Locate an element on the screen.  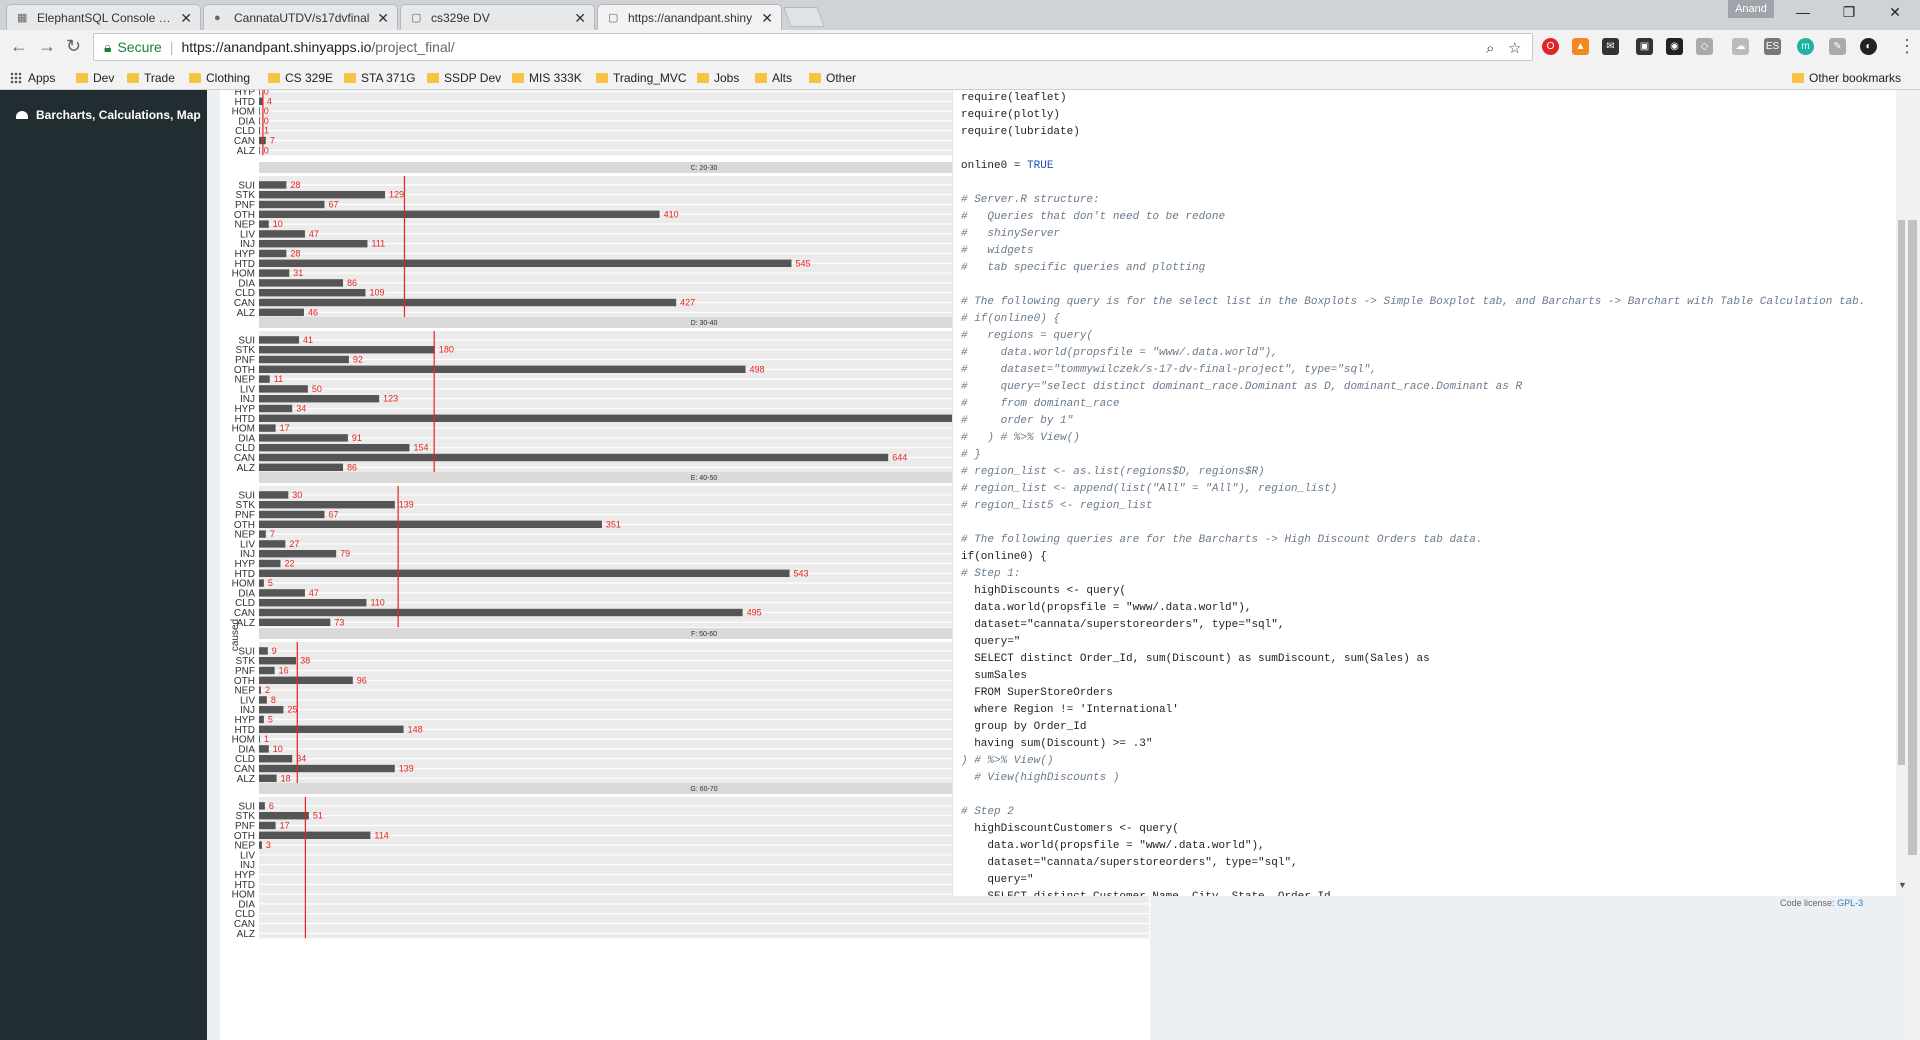
profile-badge: Anand is located at coordinates (1751, 9).